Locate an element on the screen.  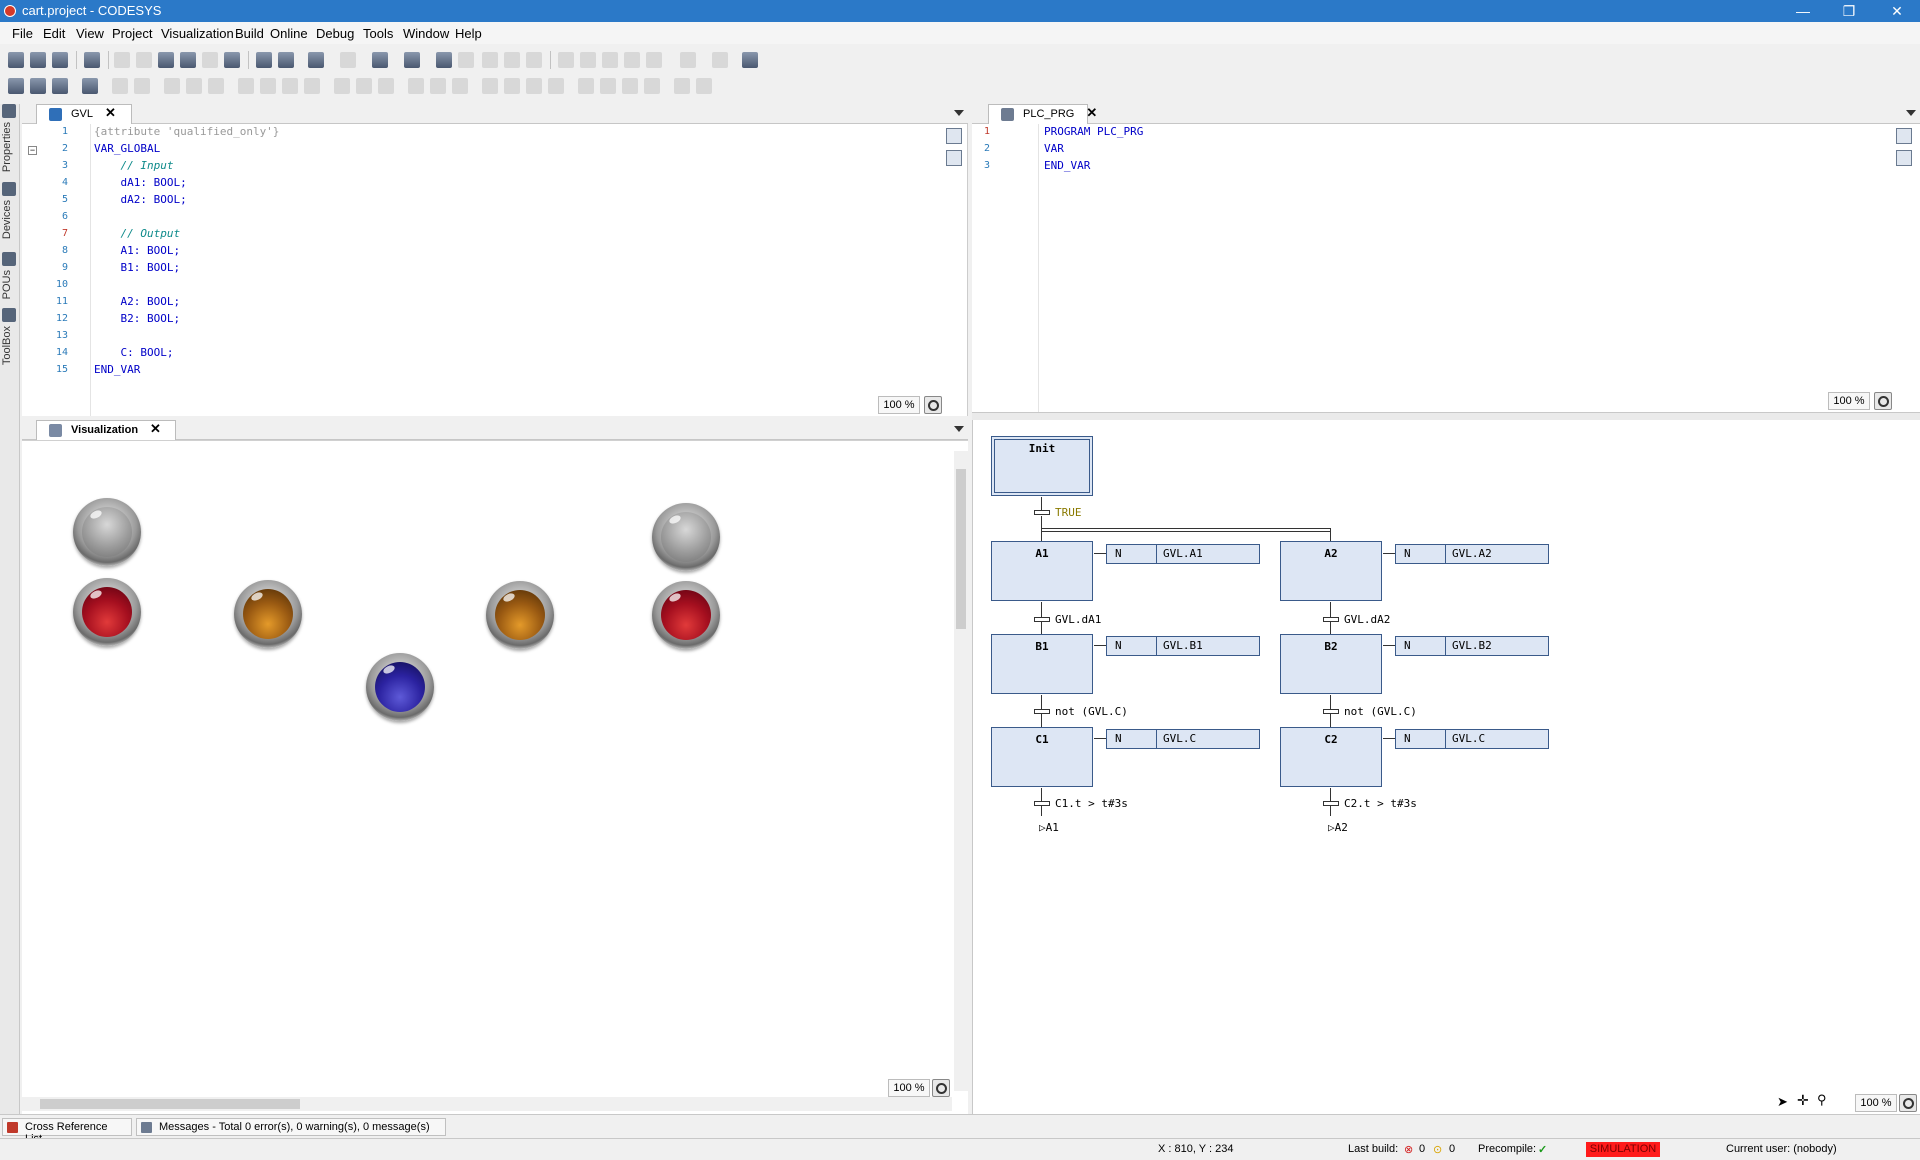
send-back-icon is located at coordinates (608, 86).